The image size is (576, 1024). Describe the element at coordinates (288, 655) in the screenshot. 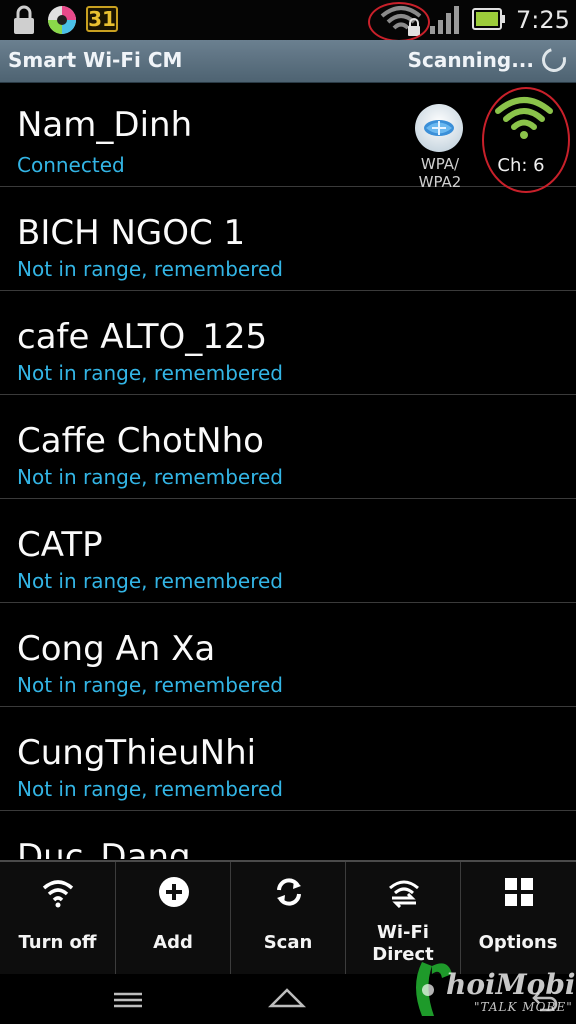

I see `network-row: Cong An Xa Not in range, remembered` at that location.